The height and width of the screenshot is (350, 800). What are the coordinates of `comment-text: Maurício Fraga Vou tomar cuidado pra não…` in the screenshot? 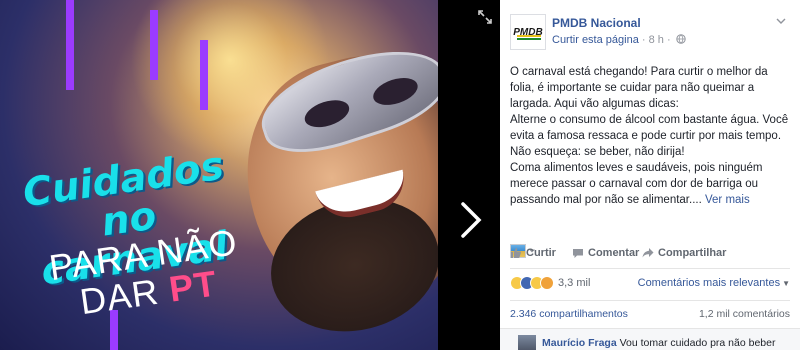 It's located at (658, 343).